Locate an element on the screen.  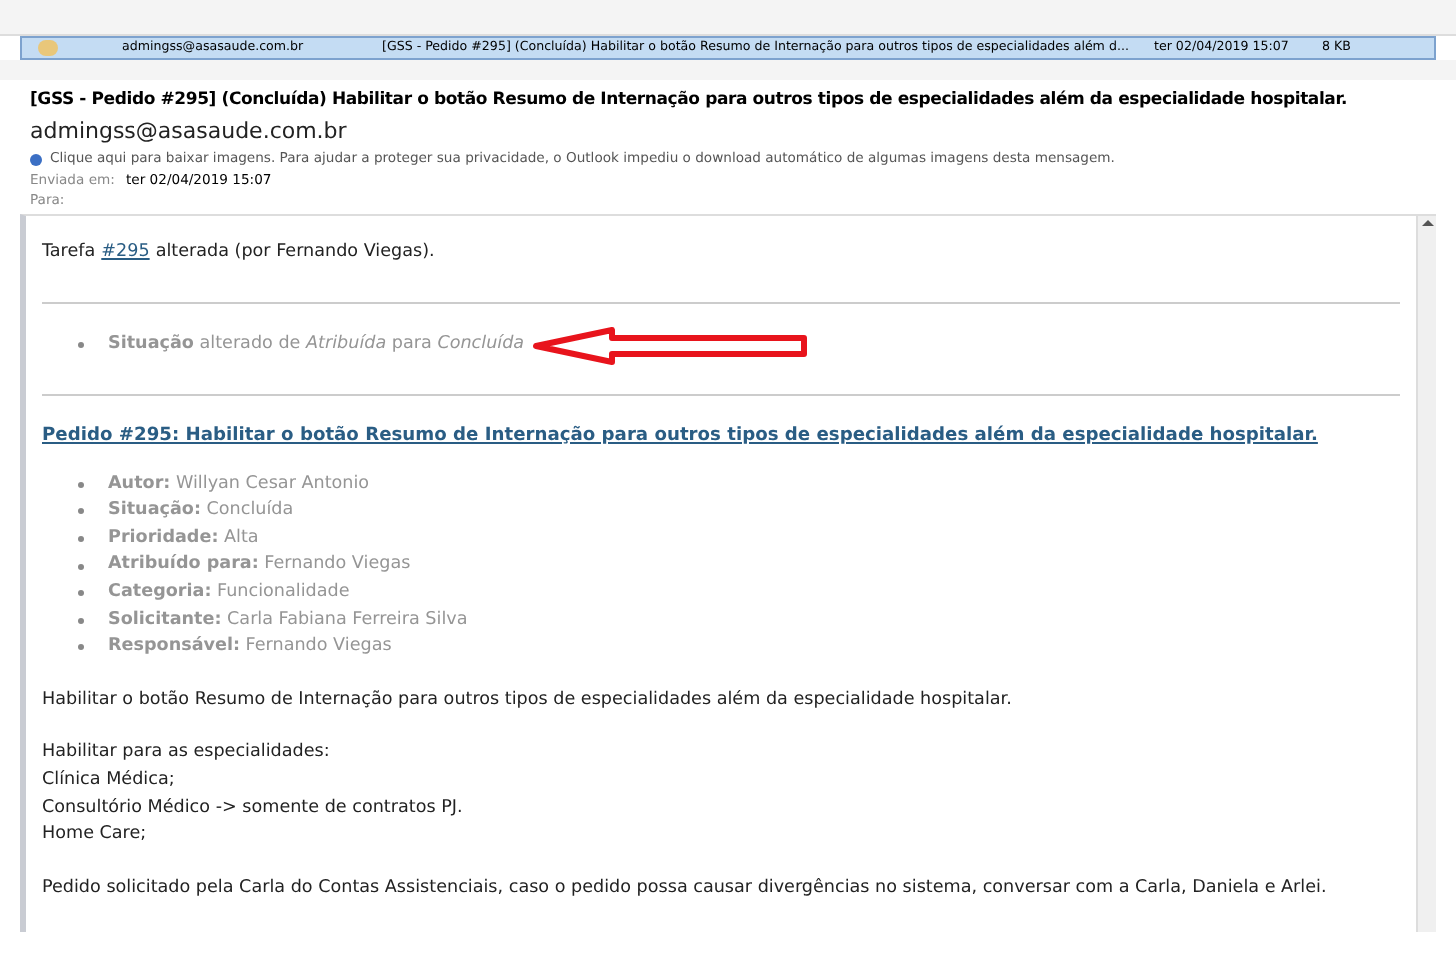
detail-text: Autor: Willyan Cesar Antonio is located at coordinates (239, 484).